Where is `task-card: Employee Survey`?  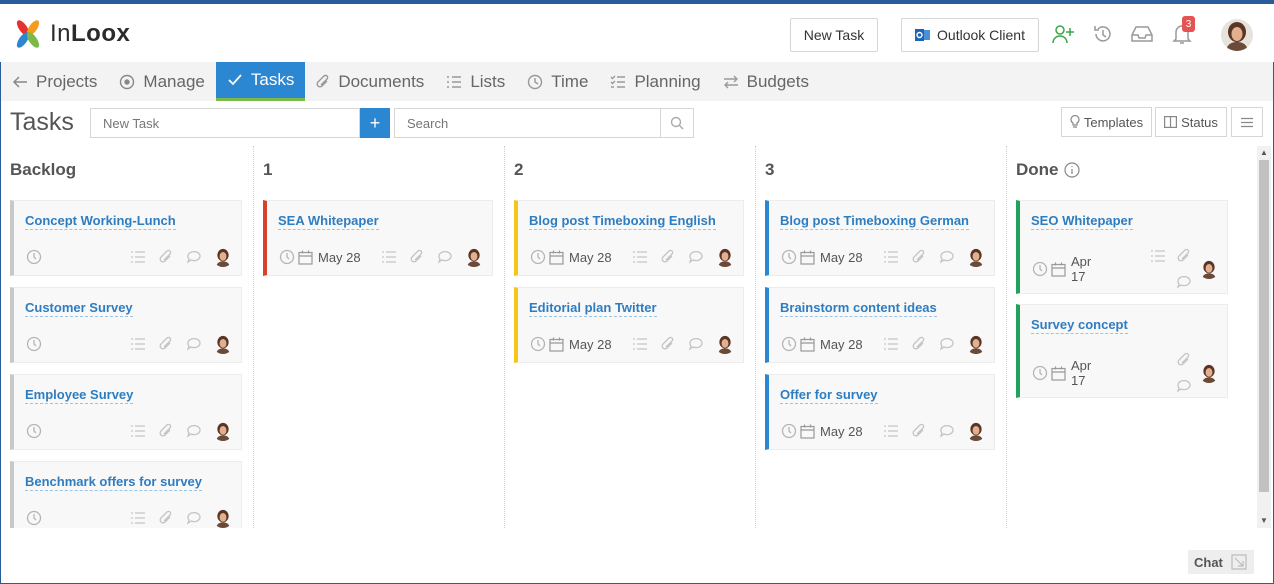 task-card: Employee Survey is located at coordinates (126, 412).